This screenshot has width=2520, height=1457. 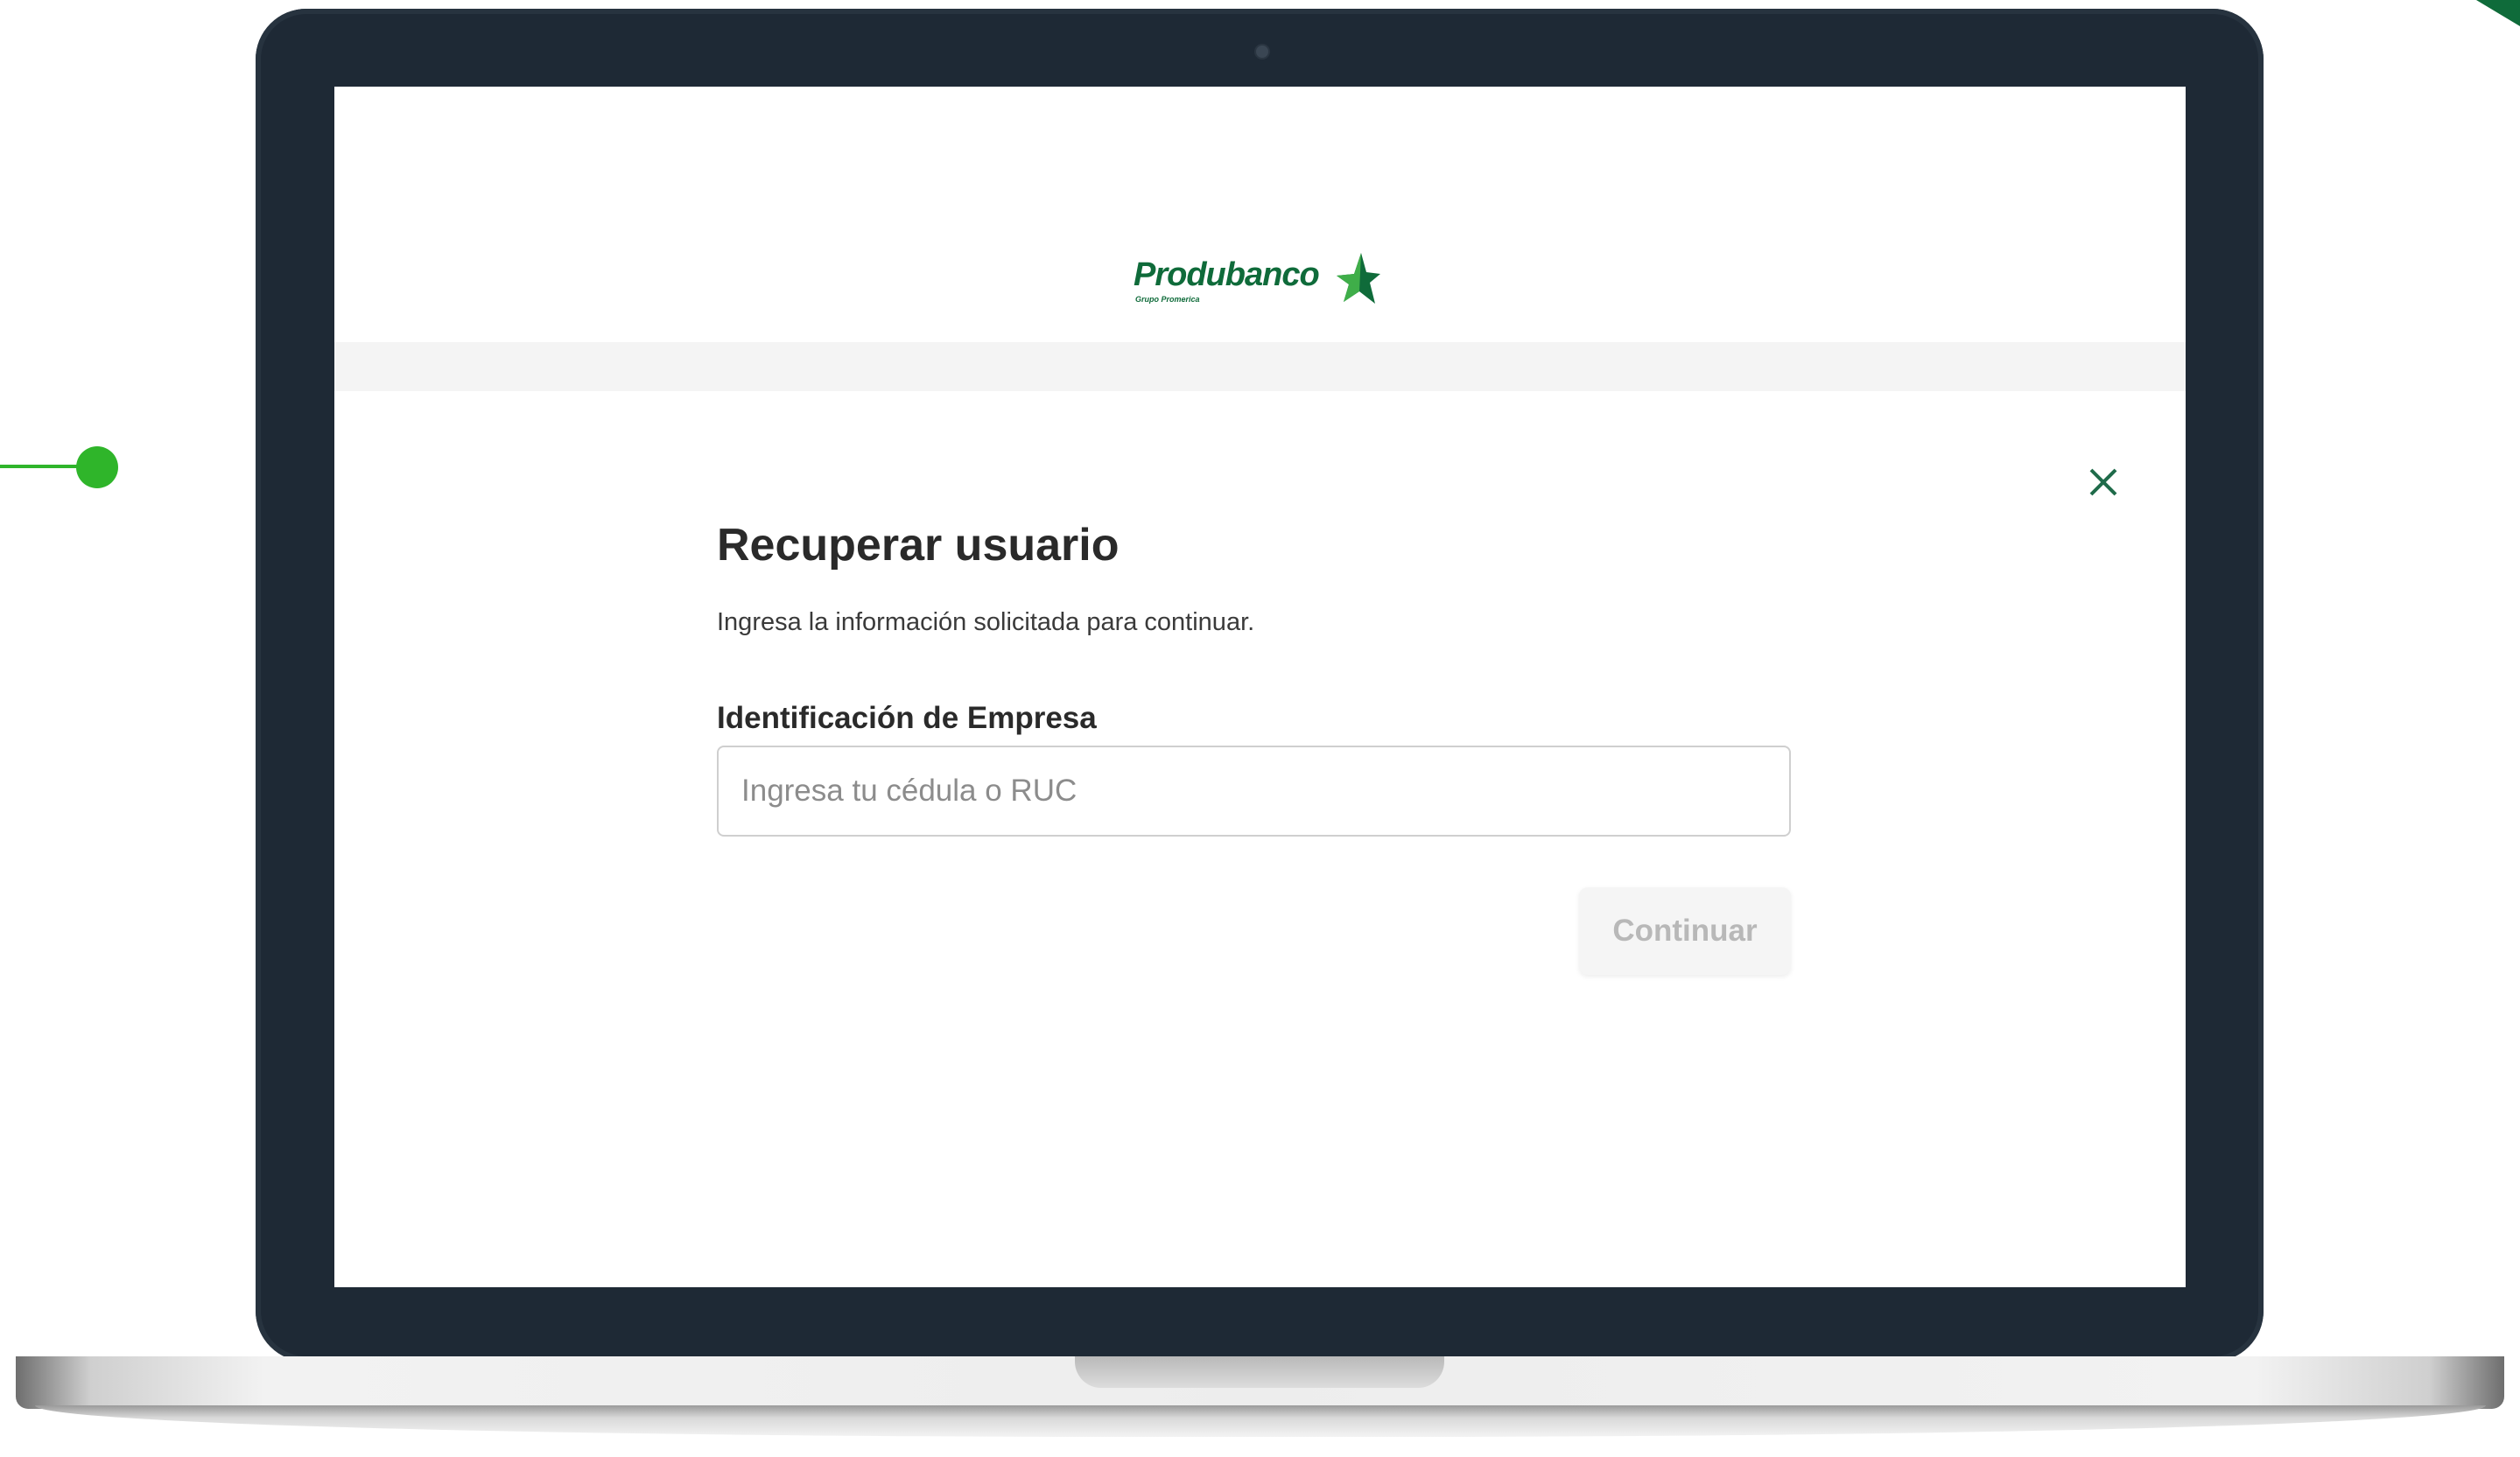 I want to click on company-id-input, so click(x=1254, y=791).